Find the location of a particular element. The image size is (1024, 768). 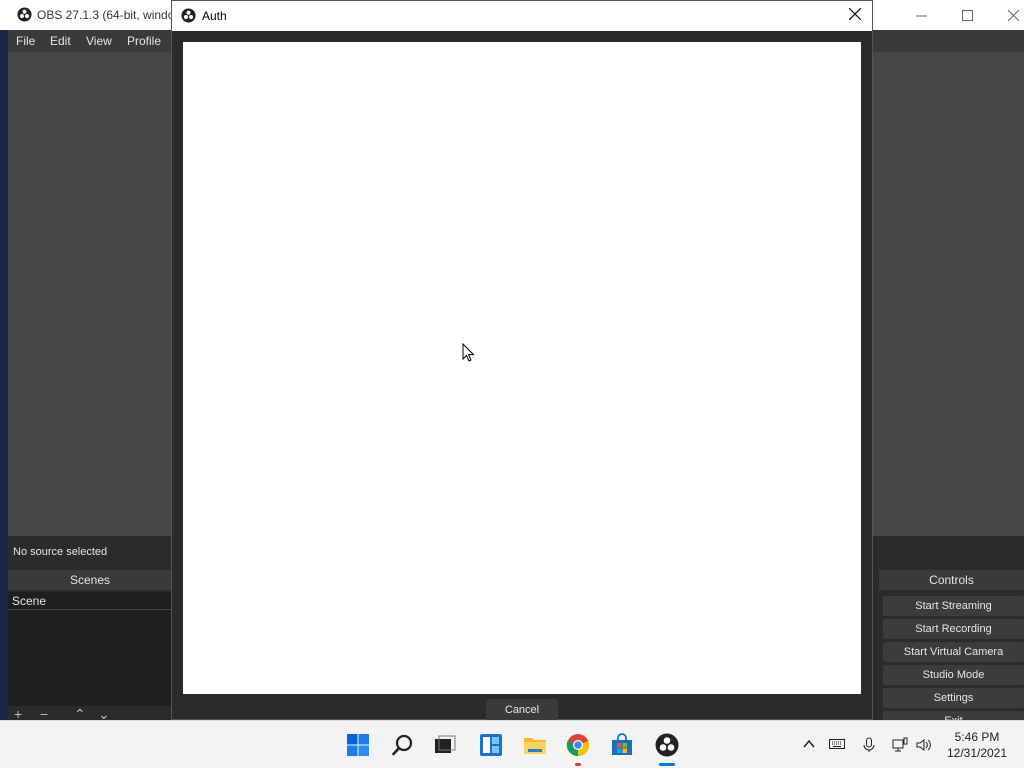

taskbar: 5:46 PM 12/31/2021 is located at coordinates (512, 744).